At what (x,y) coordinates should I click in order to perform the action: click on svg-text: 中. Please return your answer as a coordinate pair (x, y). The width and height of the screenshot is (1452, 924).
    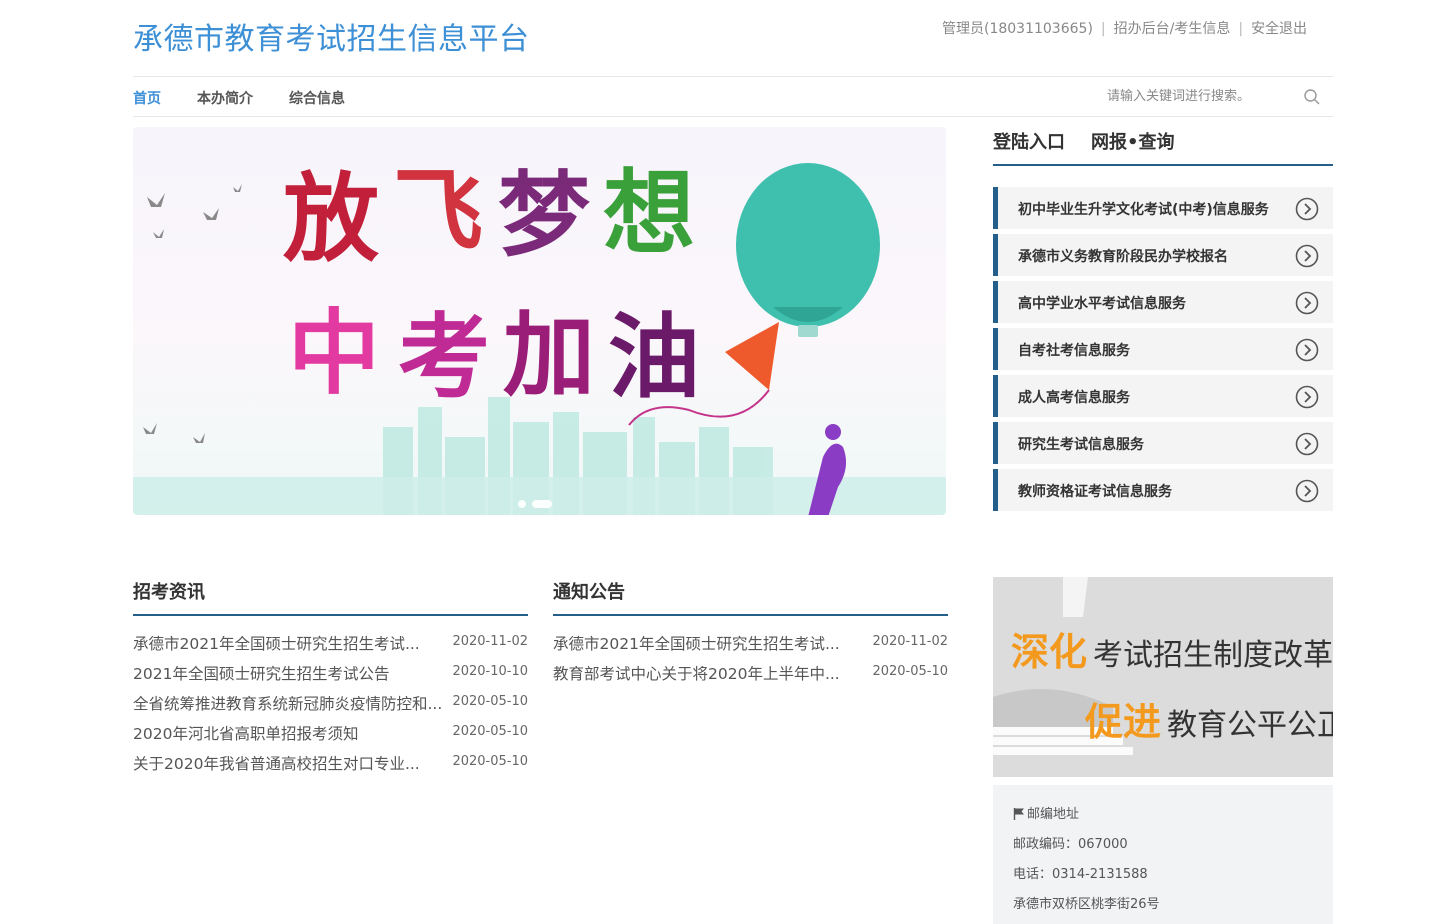
    Looking at the image, I should click on (334, 353).